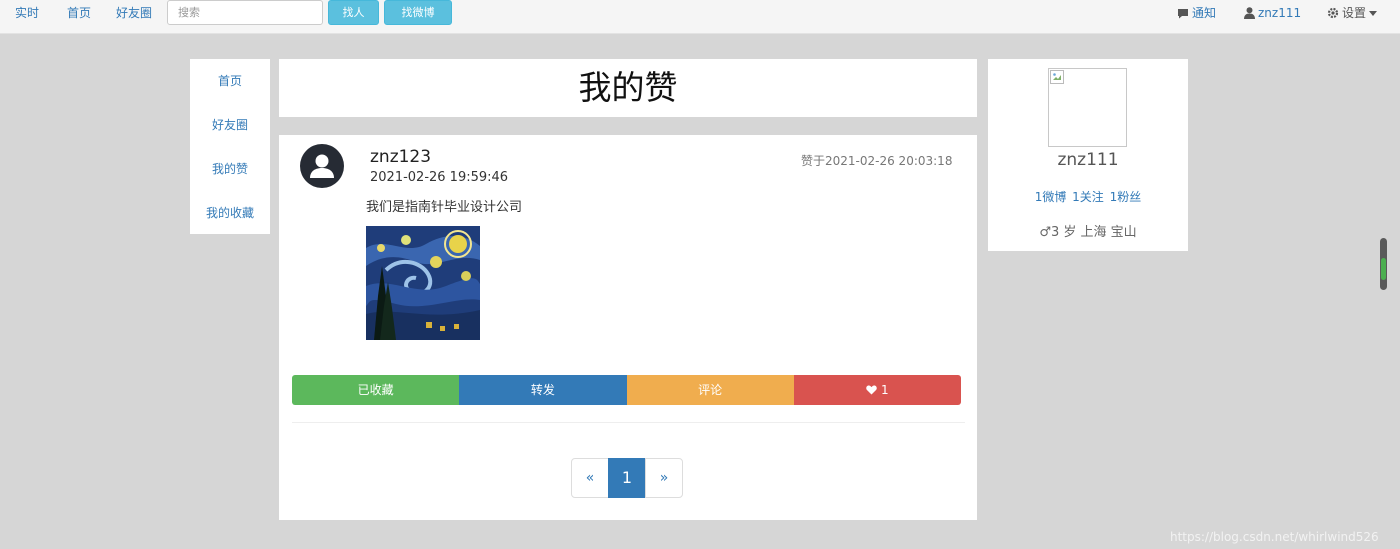 The width and height of the screenshot is (1400, 549). Describe the element at coordinates (230, 169) in the screenshot. I see `side-item-my-likes: 我的赞` at that location.